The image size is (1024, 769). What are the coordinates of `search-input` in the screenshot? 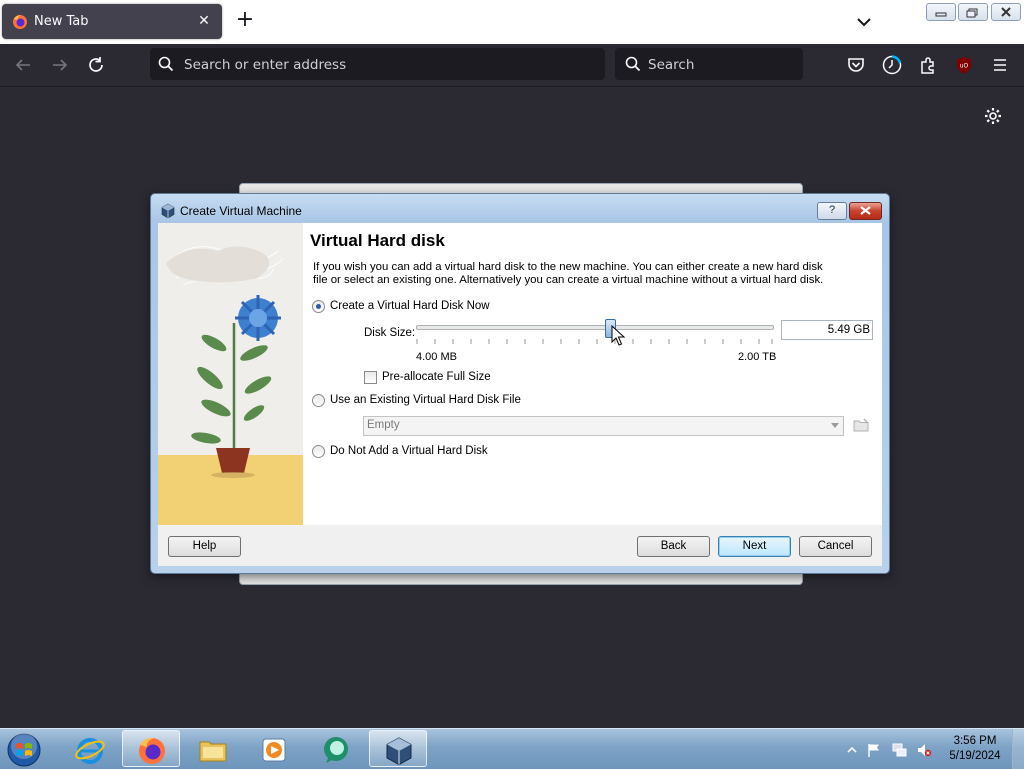 It's located at (723, 65).